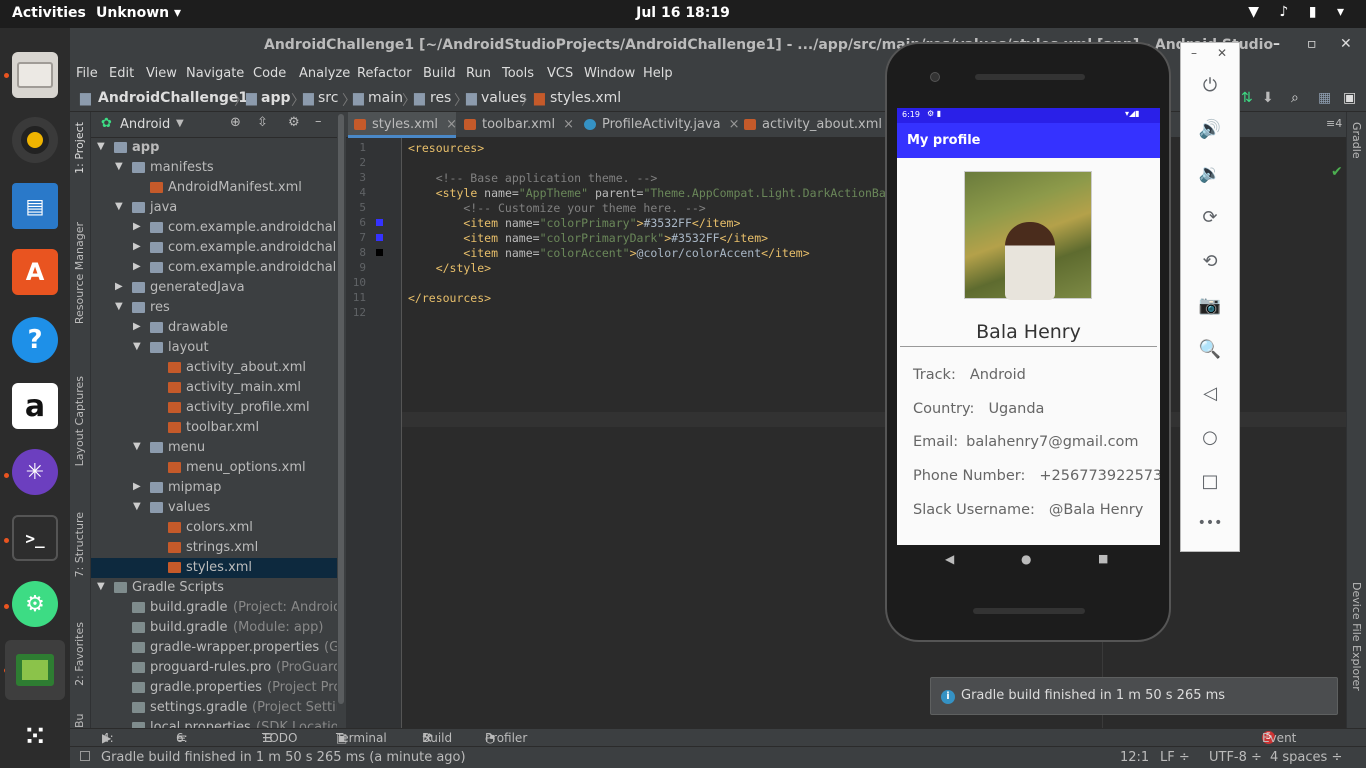  What do you see at coordinates (504, 98) in the screenshot?
I see `breadcrumb-values: values` at bounding box center [504, 98].